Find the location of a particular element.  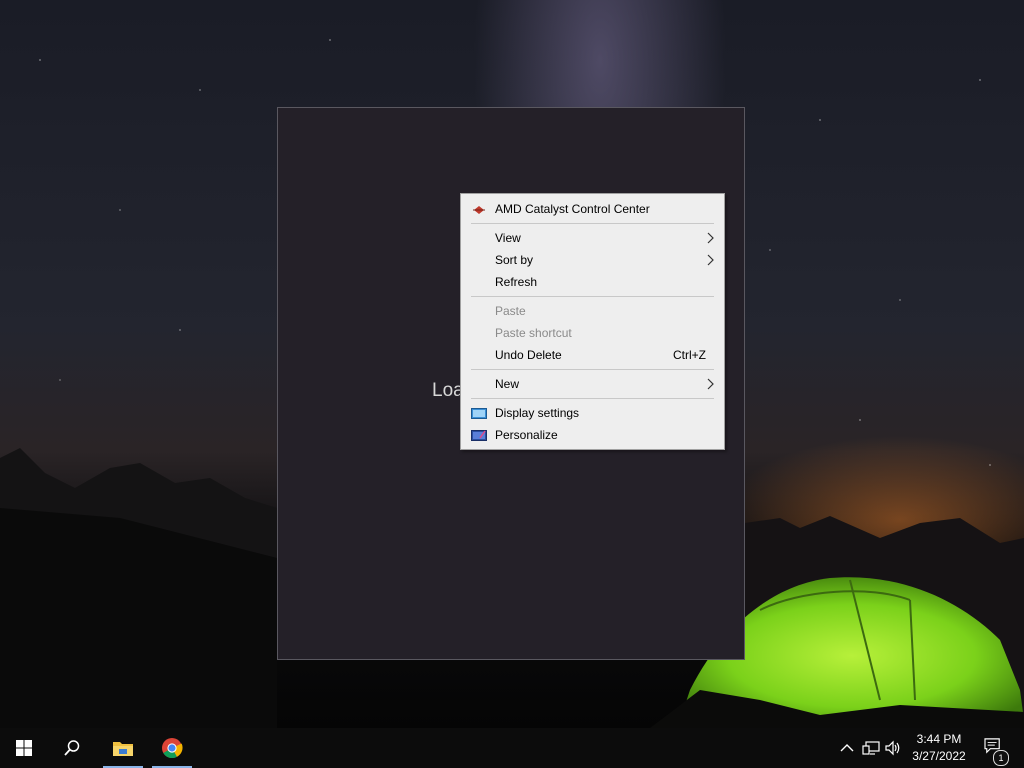

personalize-icon is located at coordinates (479, 435).